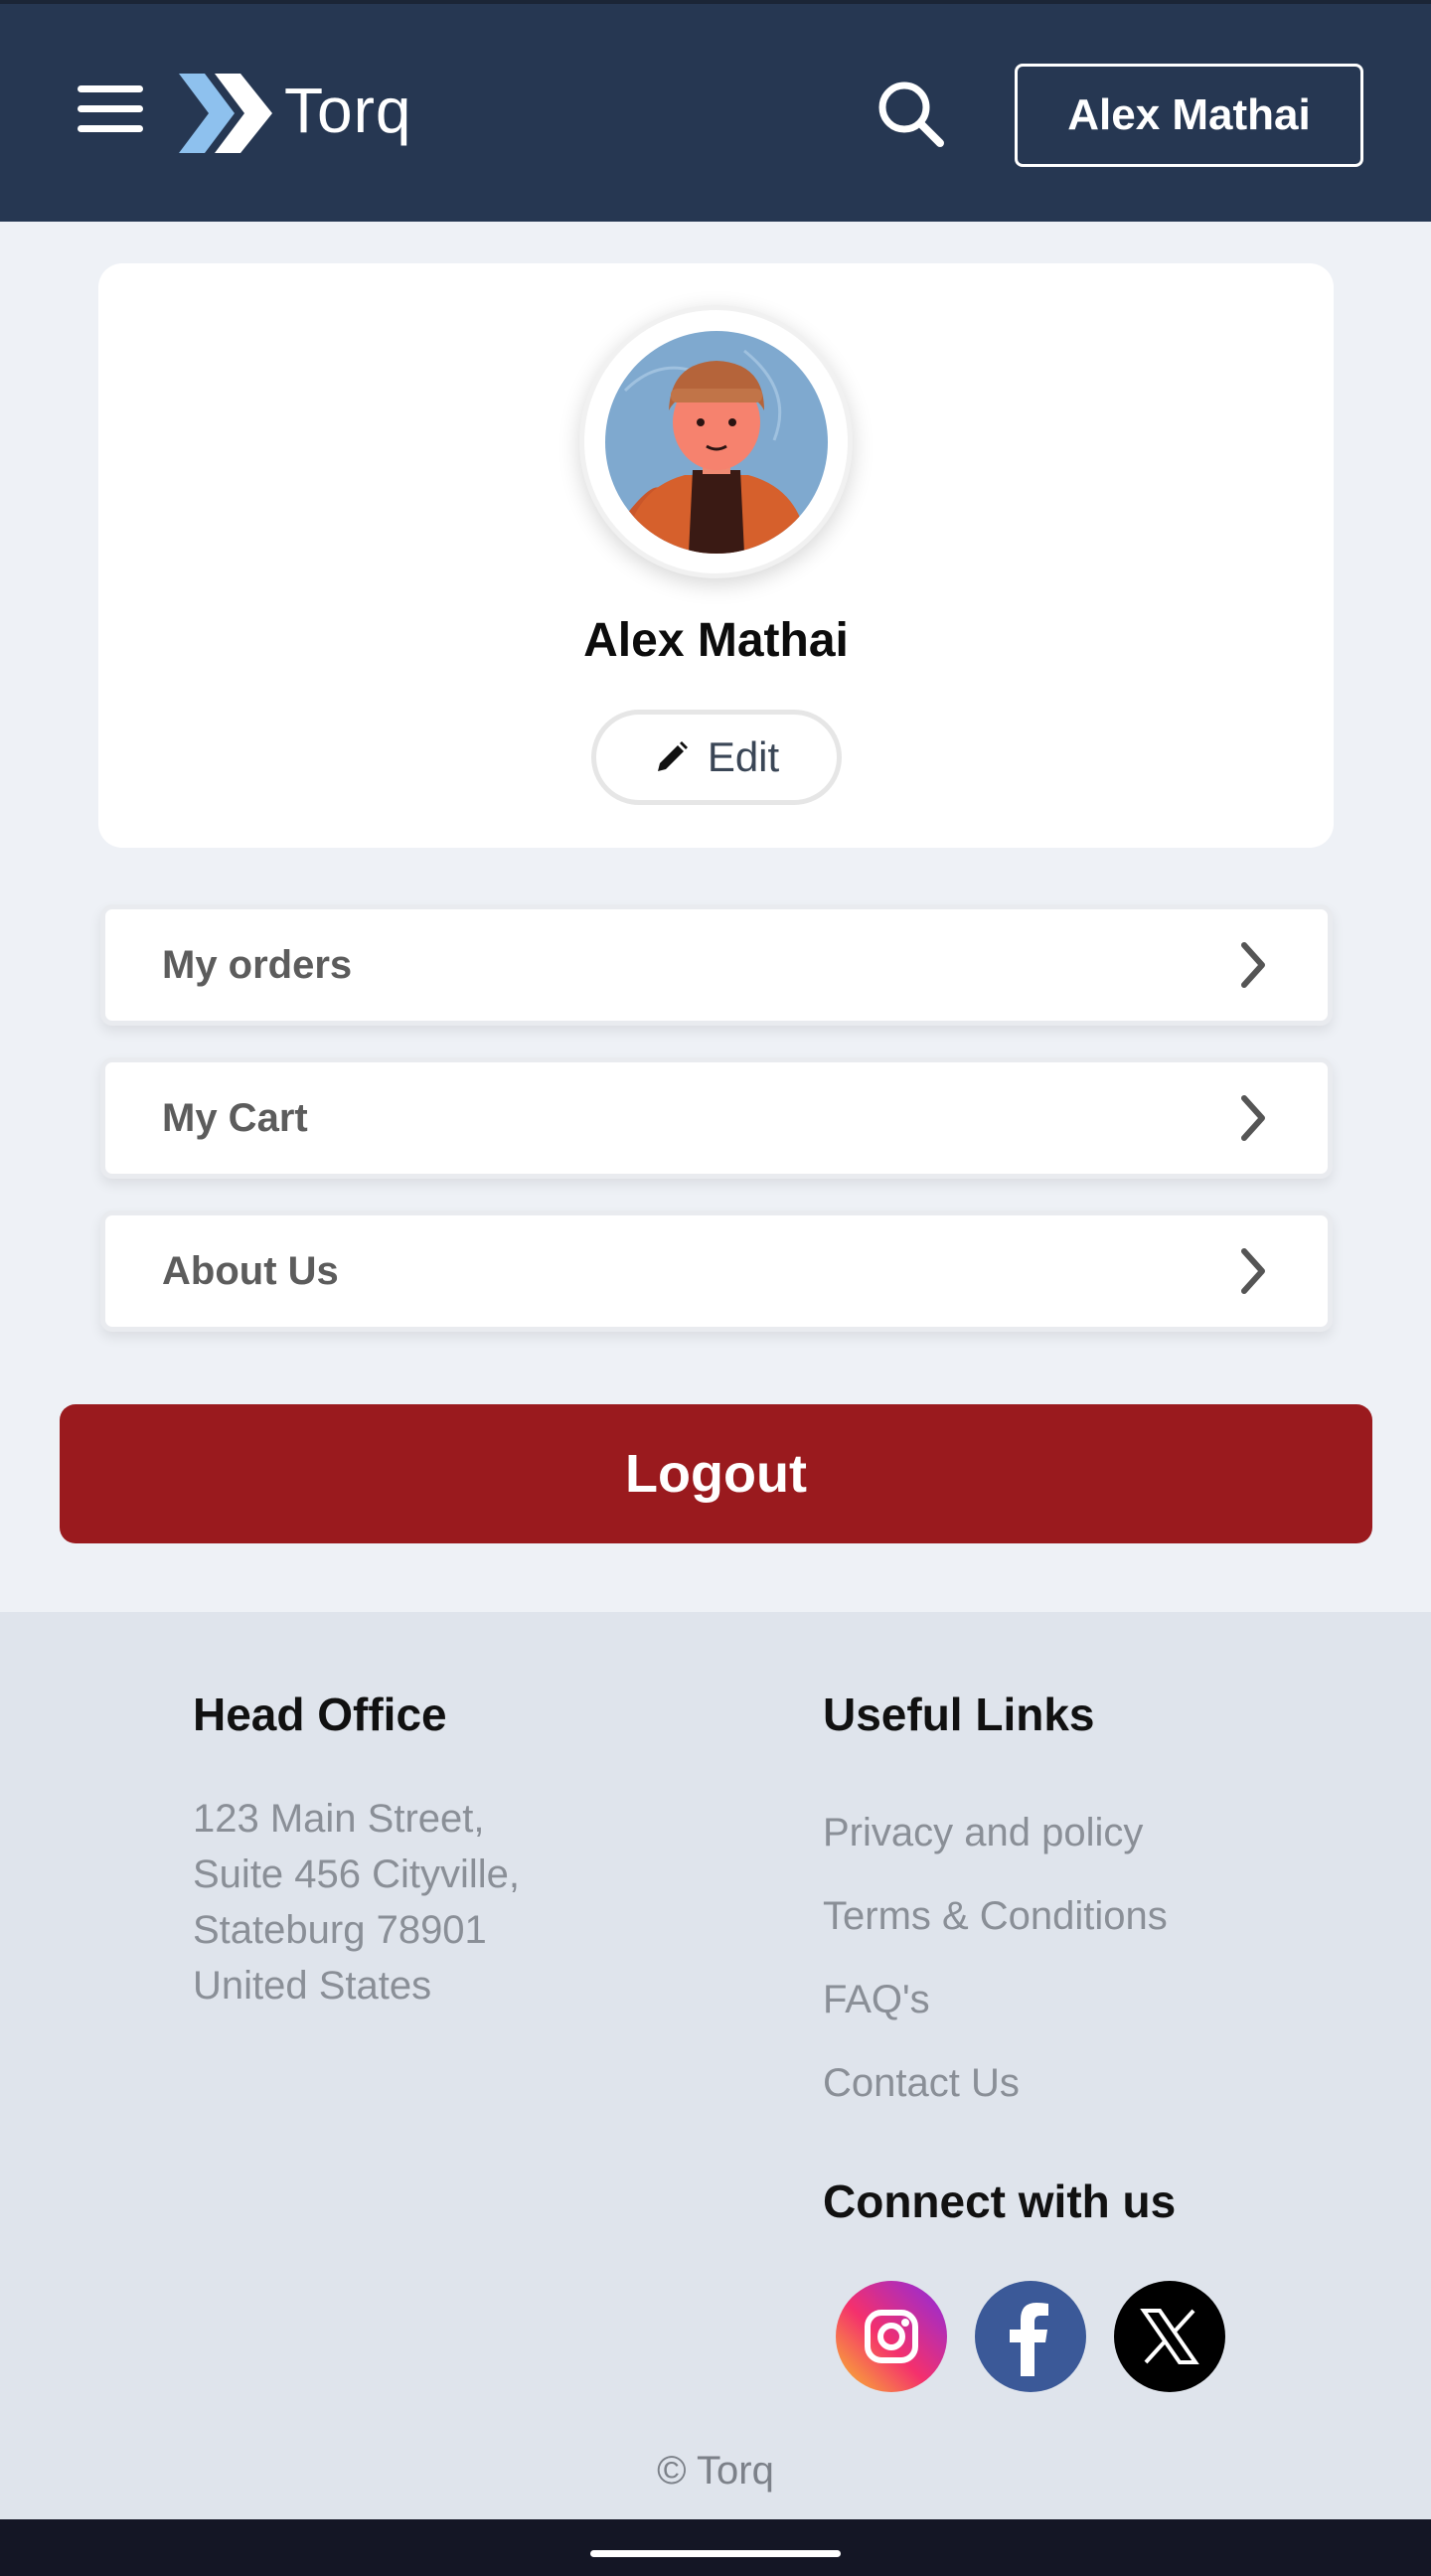  Describe the element at coordinates (348, 110) in the screenshot. I see `brand-name: Torq` at that location.